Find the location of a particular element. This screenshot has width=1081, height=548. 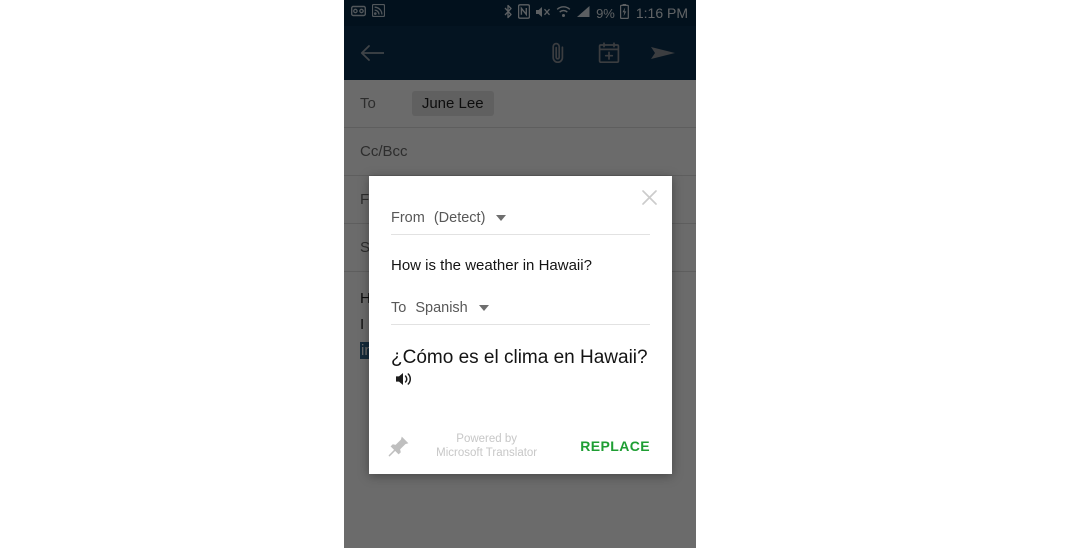

speaker-icon is located at coordinates (404, 381).